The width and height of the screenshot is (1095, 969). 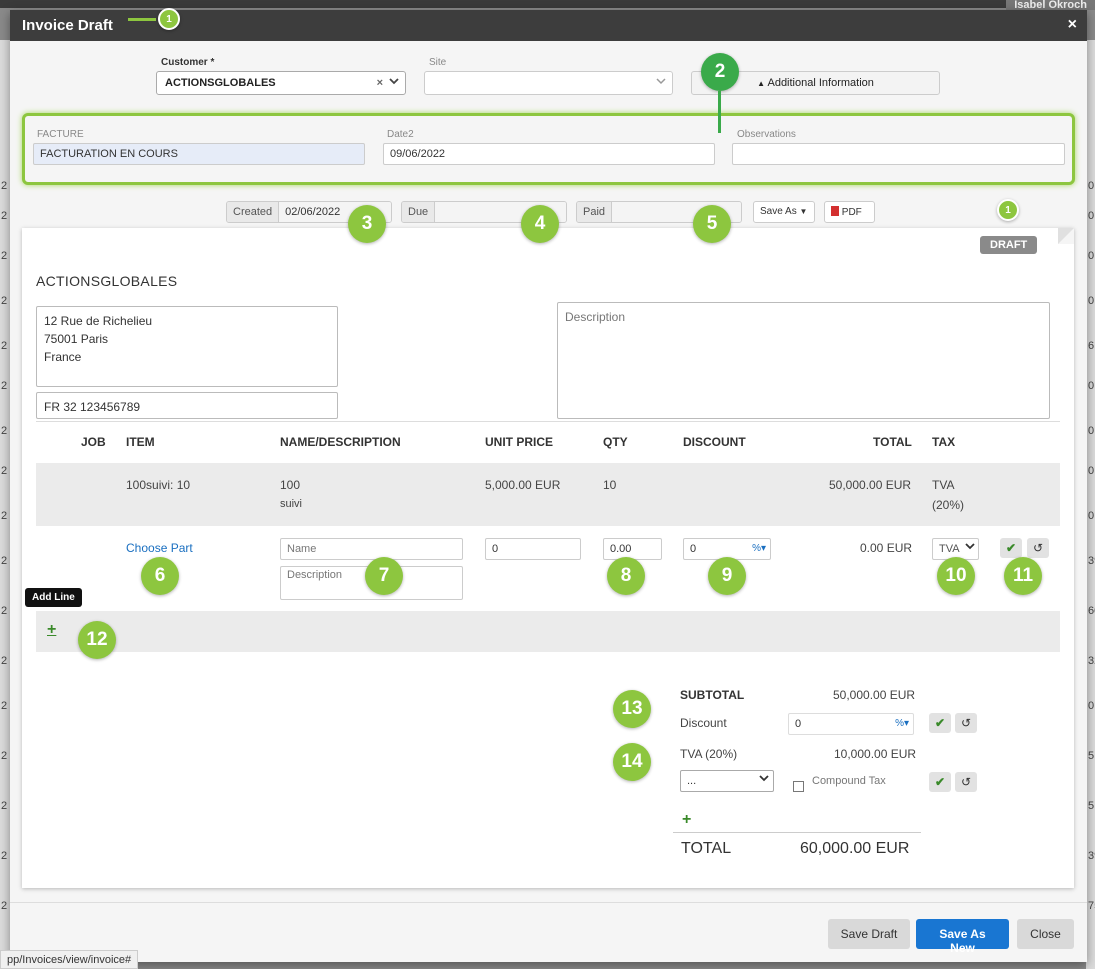 I want to click on facture-field: FACTURATION EN COURS, so click(x=199, y=154).